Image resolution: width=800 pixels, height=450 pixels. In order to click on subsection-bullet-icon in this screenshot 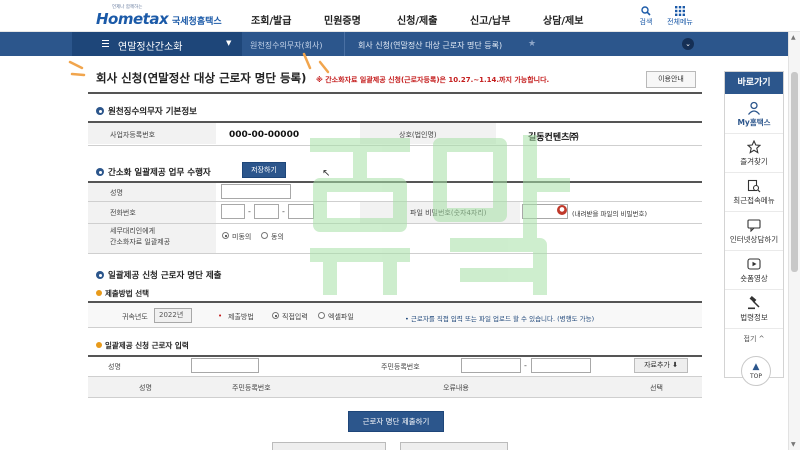, I will do `click(99, 345)`.